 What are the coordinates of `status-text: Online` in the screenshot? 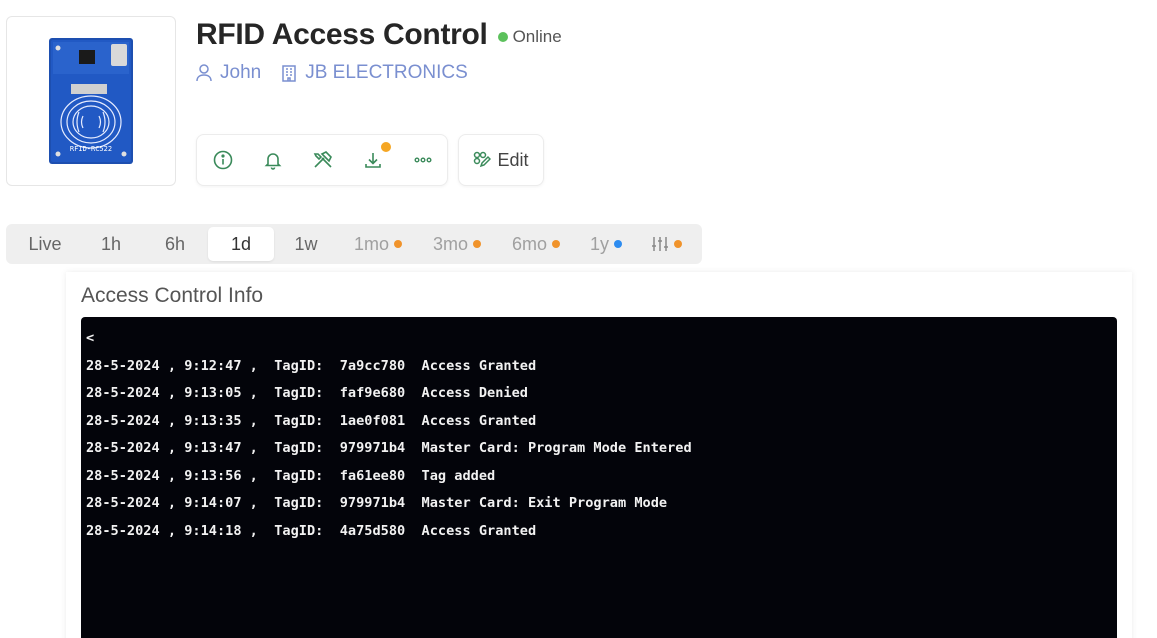 It's located at (537, 36).